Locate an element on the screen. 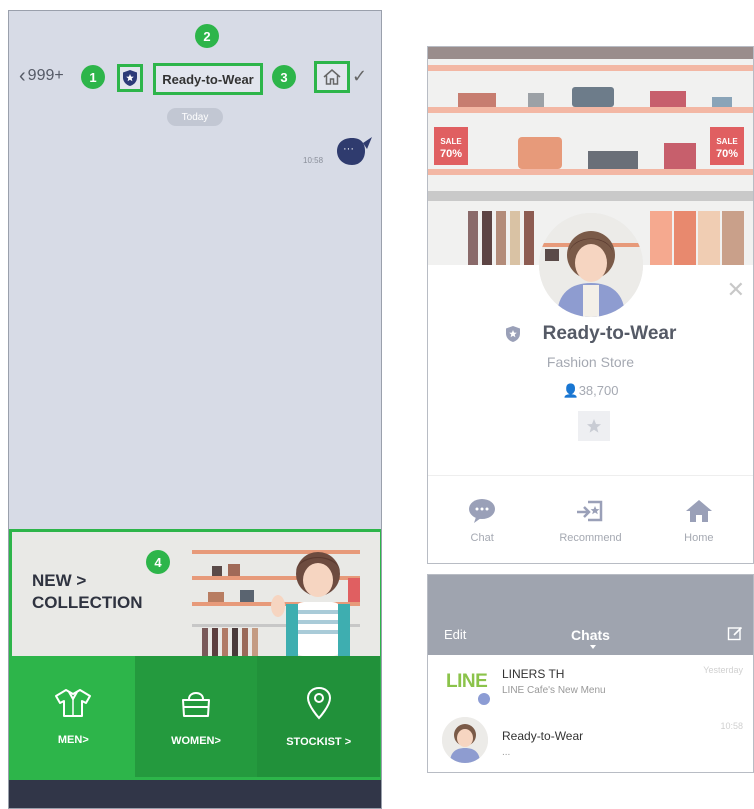 This screenshot has width=754, height=809. new-collection-banner: NEW > COLLECTION 4 is located at coordinates (196, 594).